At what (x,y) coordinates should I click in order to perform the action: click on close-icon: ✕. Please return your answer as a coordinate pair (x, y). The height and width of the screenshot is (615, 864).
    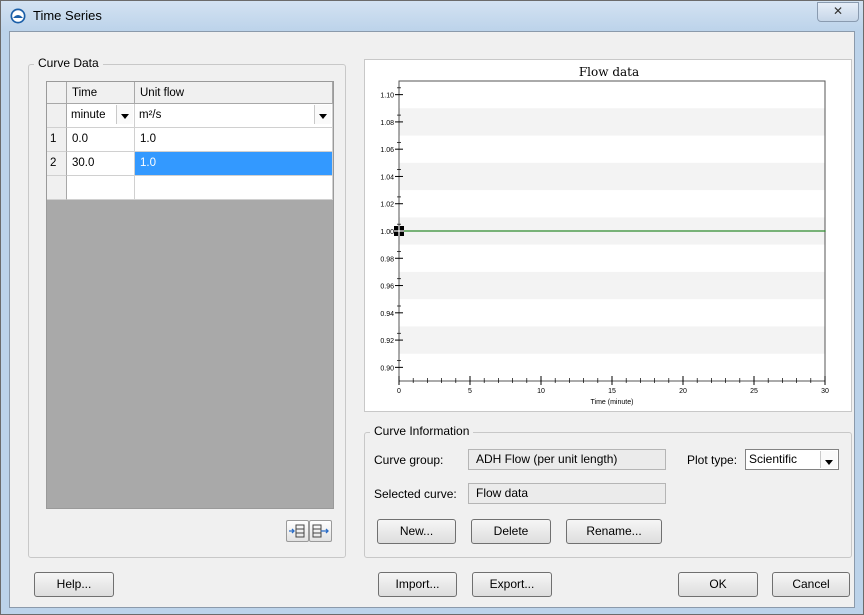
    Looking at the image, I should click on (838, 11).